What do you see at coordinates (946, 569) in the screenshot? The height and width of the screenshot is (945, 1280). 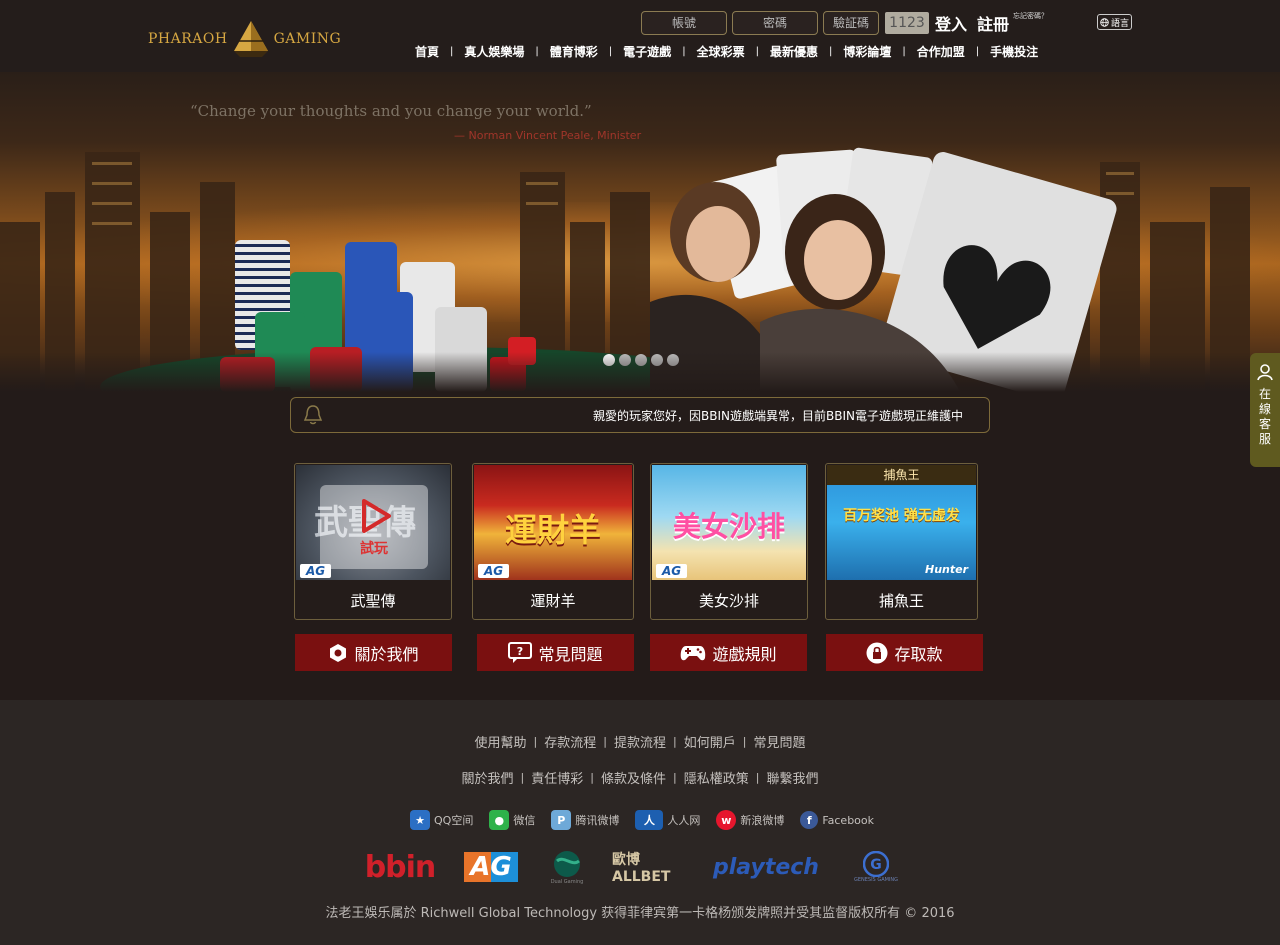 I see `provider-badge: Hunter` at bounding box center [946, 569].